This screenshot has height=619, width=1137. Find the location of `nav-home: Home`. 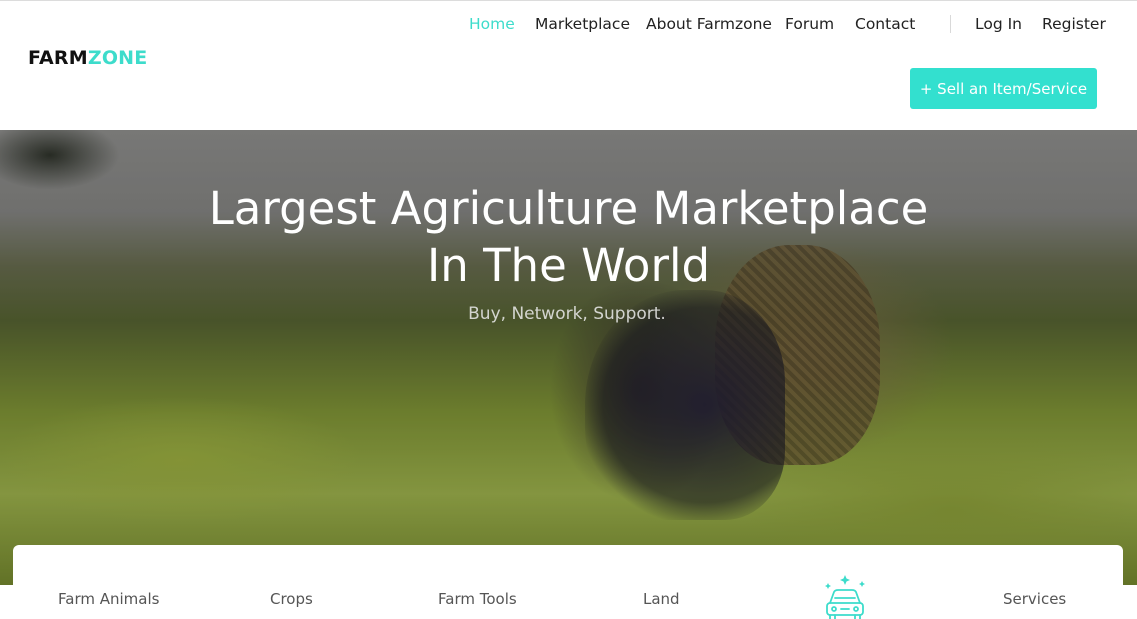

nav-home: Home is located at coordinates (492, 24).